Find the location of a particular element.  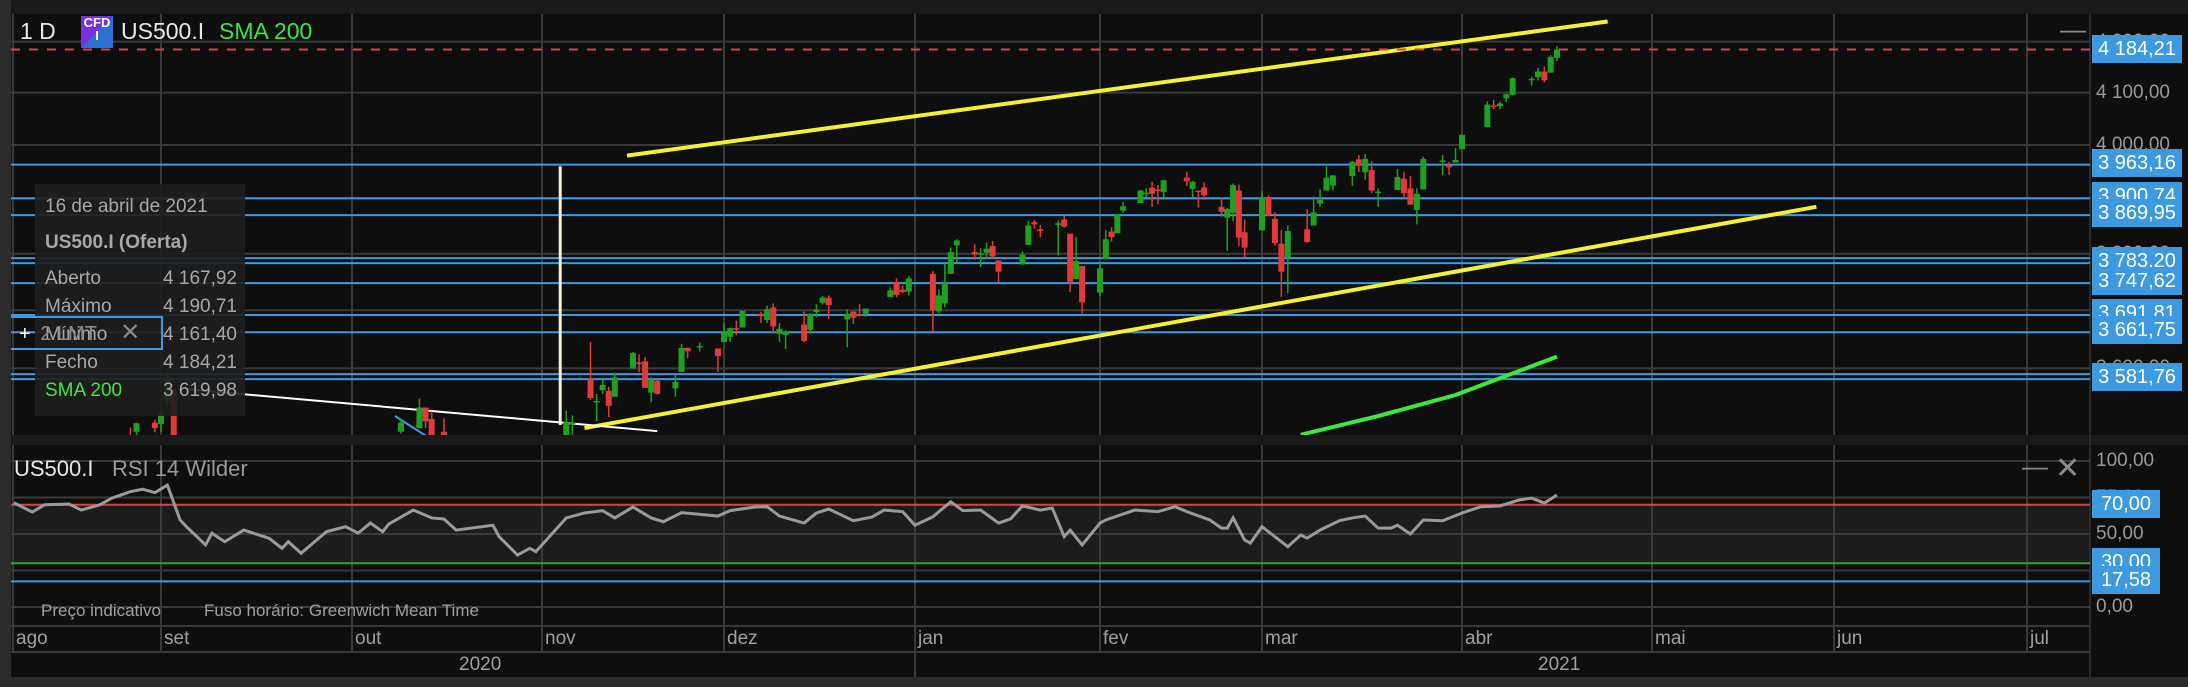

timeframe-label: 1 D is located at coordinates (38, 31).